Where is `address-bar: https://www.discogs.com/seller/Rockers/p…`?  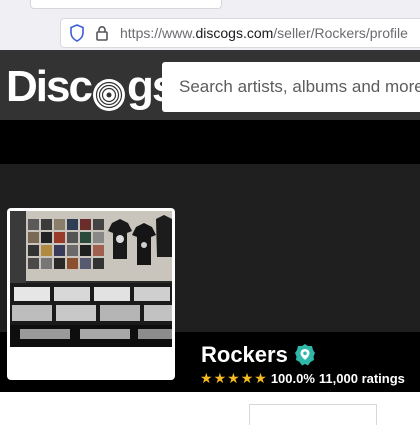
address-bar: https://www.discogs.com/seller/Rockers/p… is located at coordinates (240, 33).